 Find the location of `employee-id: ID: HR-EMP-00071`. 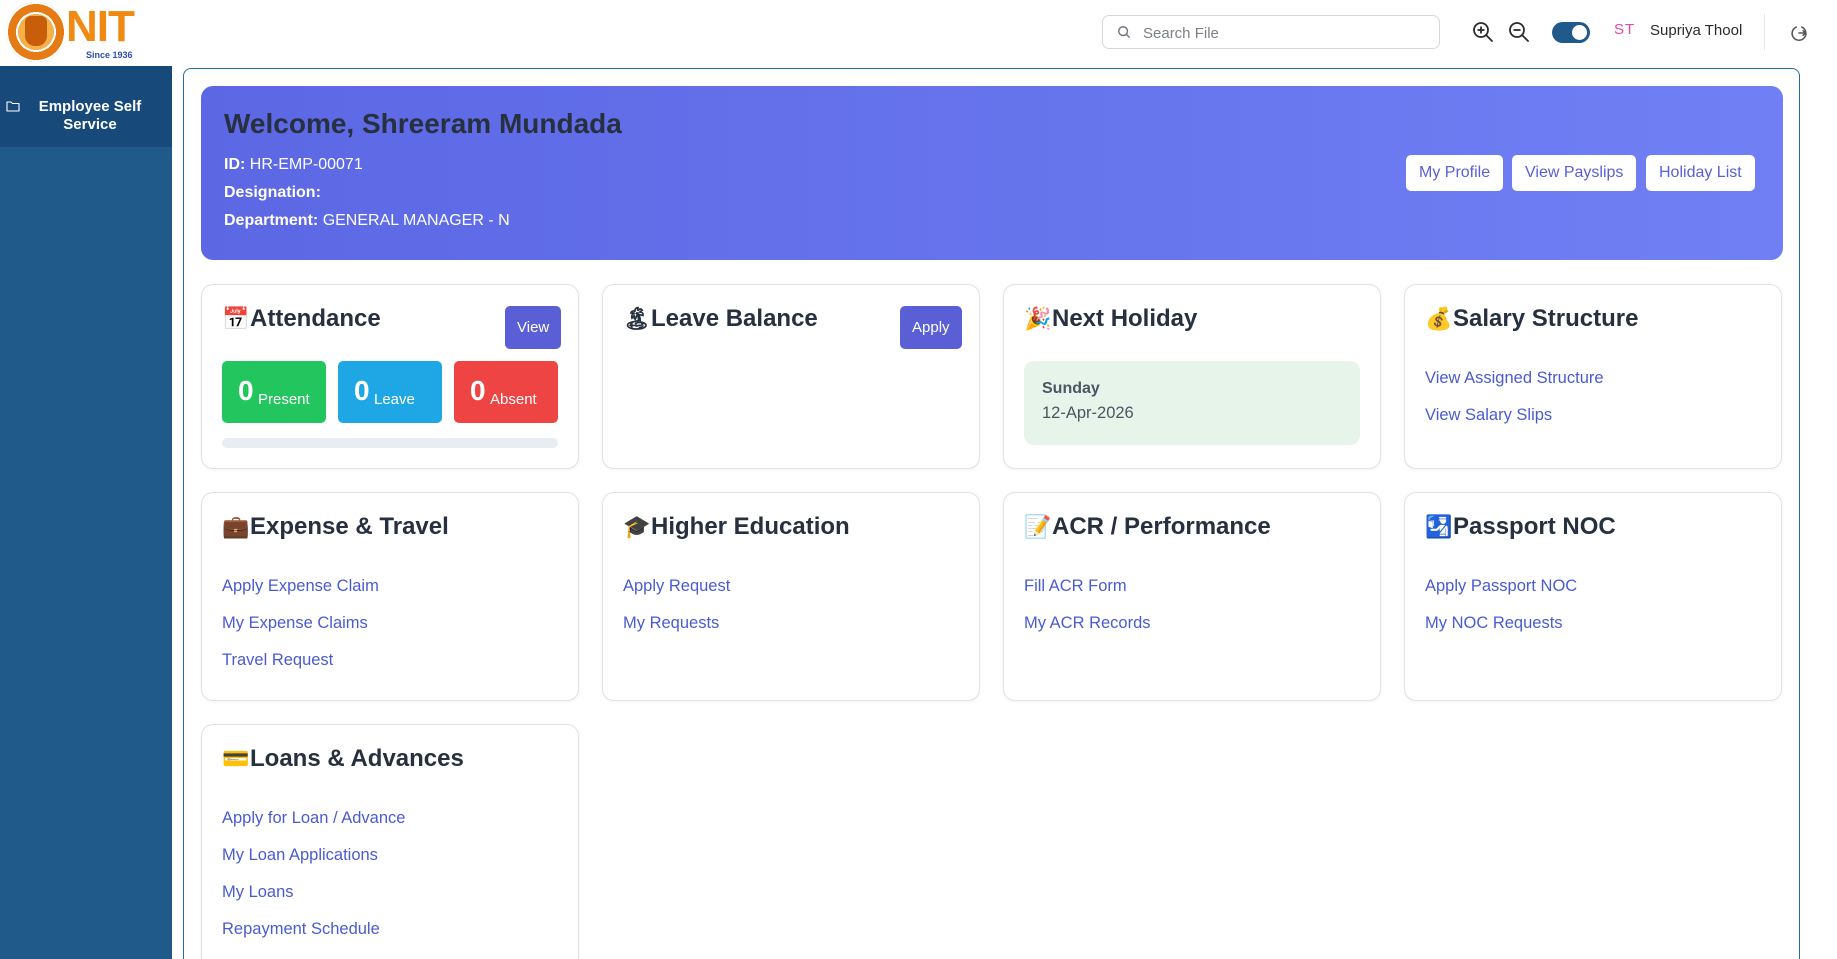

employee-id: ID: HR-EMP-00071 is located at coordinates (293, 165).